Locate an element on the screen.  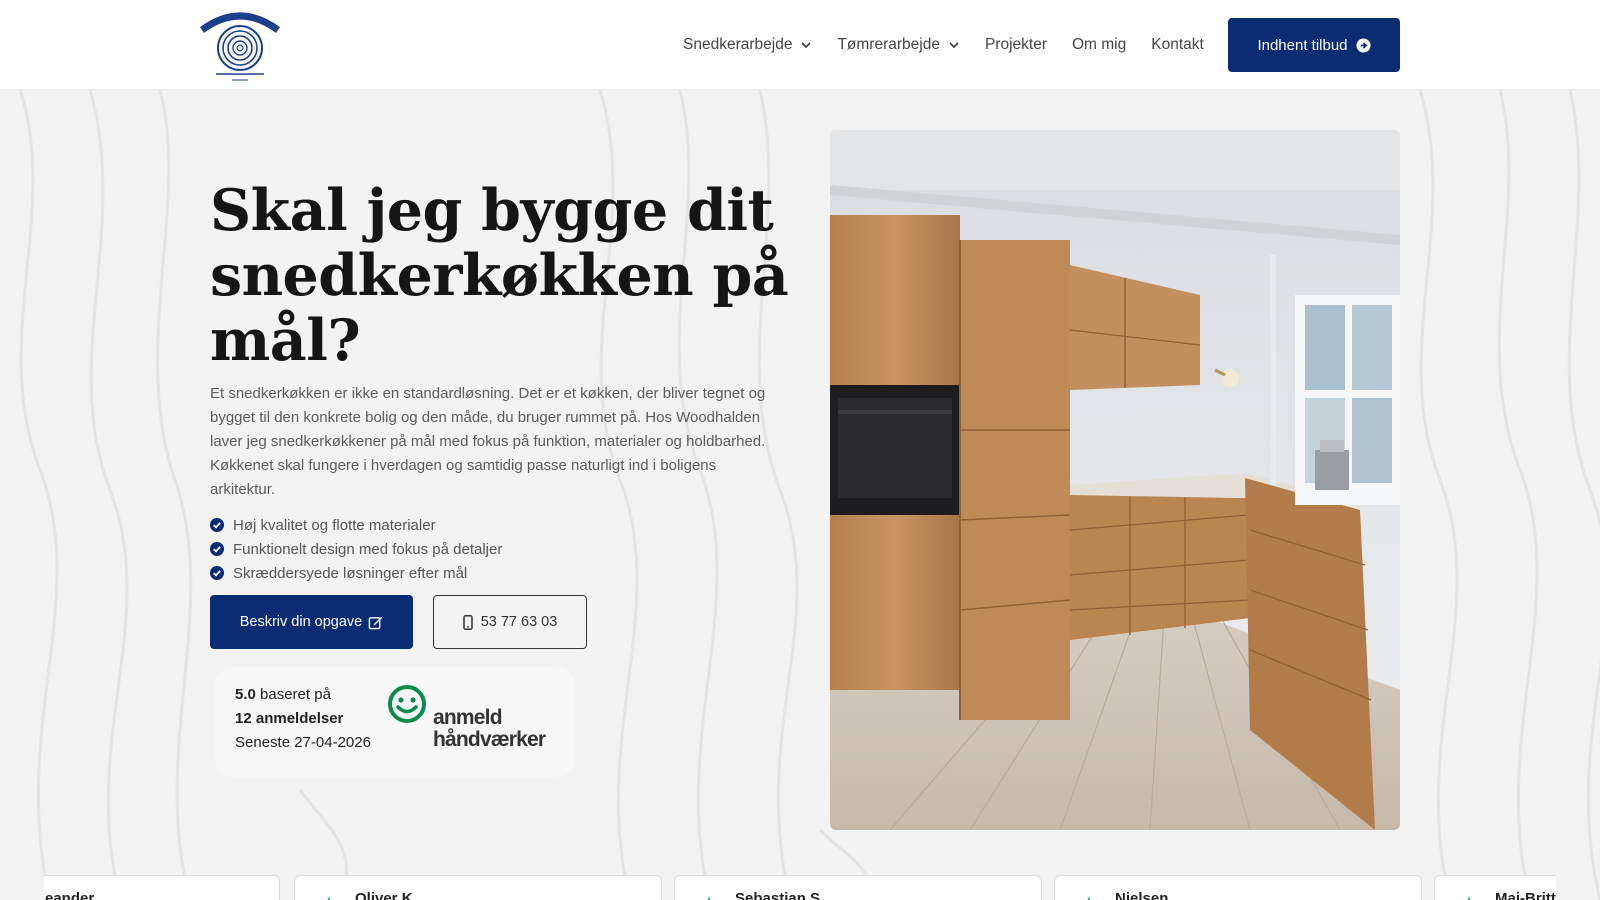
describe-task-button: Beskriv din opgave is located at coordinates (311, 622).